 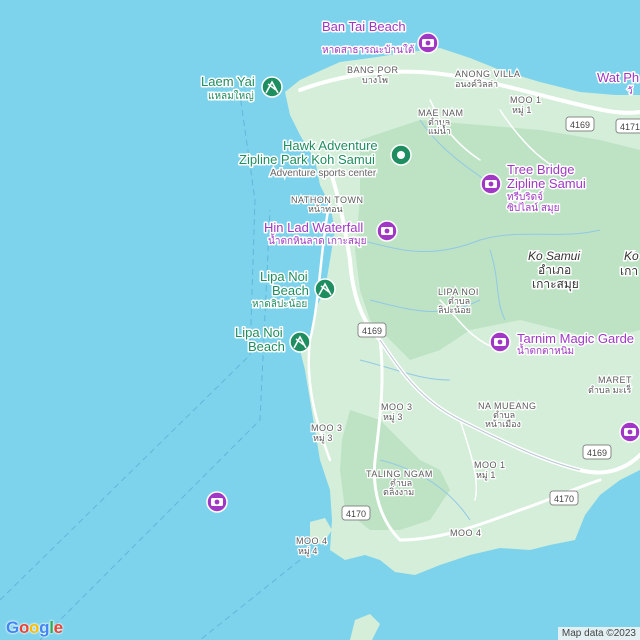 I want to click on shield-4170-sw: 4170, so click(x=356, y=513).